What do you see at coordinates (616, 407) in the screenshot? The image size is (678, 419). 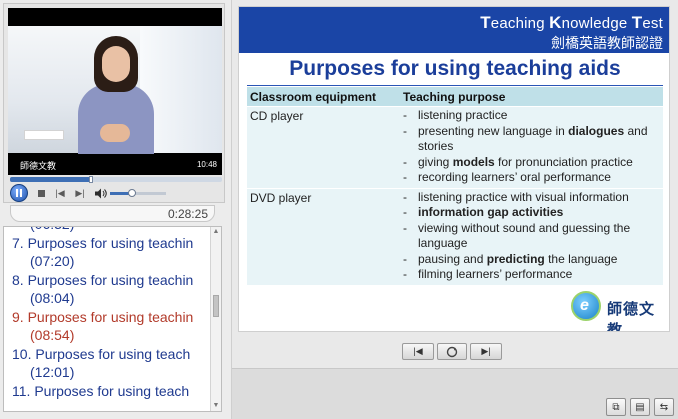 I see `window-restore-icon: ⧉` at bounding box center [616, 407].